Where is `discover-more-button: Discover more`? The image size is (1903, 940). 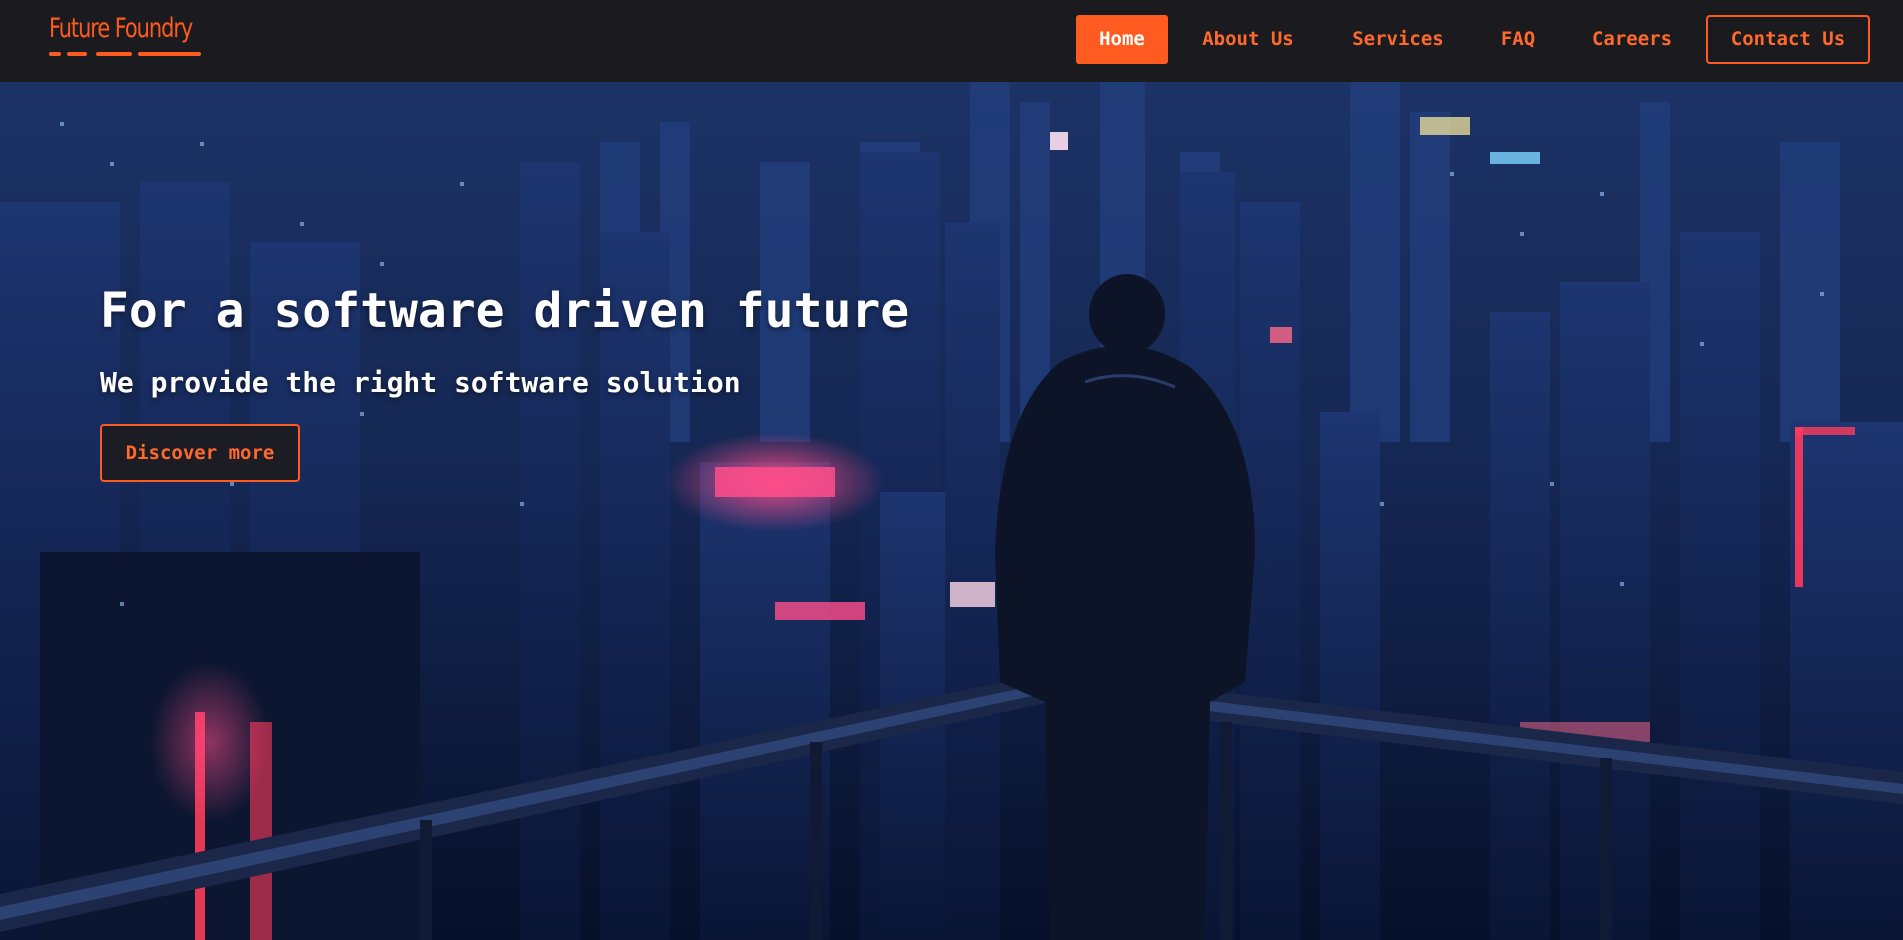 discover-more-button: Discover more is located at coordinates (200, 453).